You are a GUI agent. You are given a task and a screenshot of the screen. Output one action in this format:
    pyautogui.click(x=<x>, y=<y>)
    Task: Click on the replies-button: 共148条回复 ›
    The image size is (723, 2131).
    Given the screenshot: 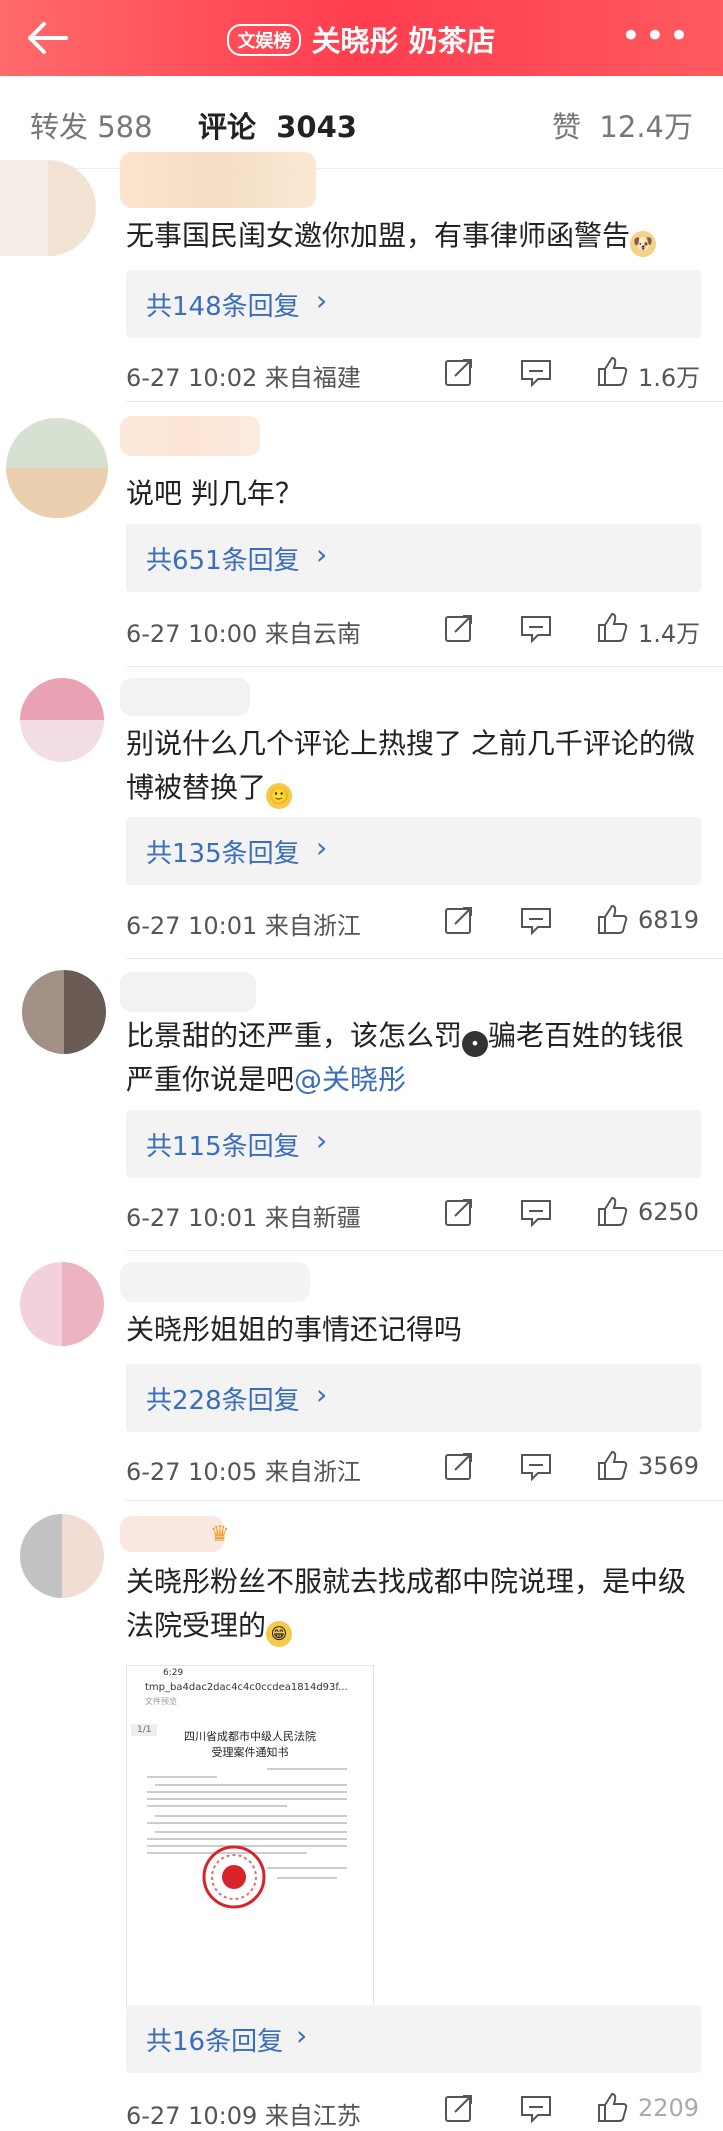 What is the action you would take?
    pyautogui.click(x=413, y=304)
    